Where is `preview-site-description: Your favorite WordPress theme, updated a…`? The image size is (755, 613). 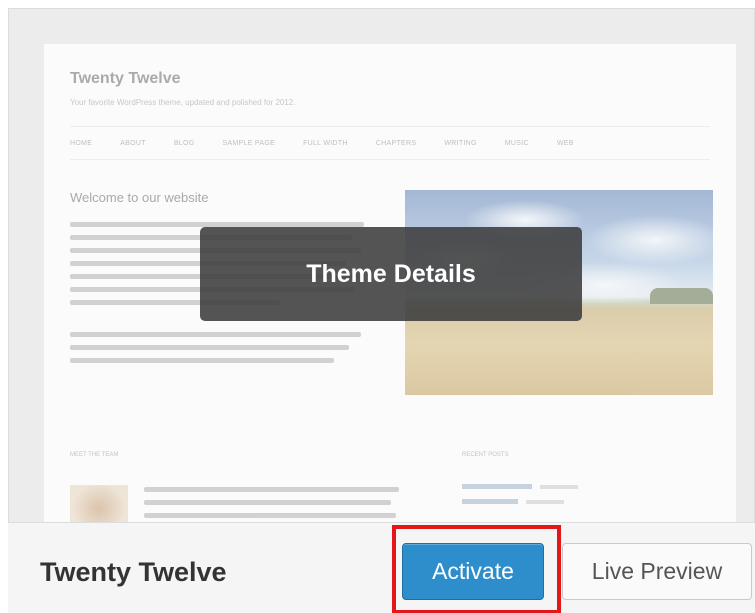 preview-site-description: Your favorite WordPress theme, updated a… is located at coordinates (183, 102).